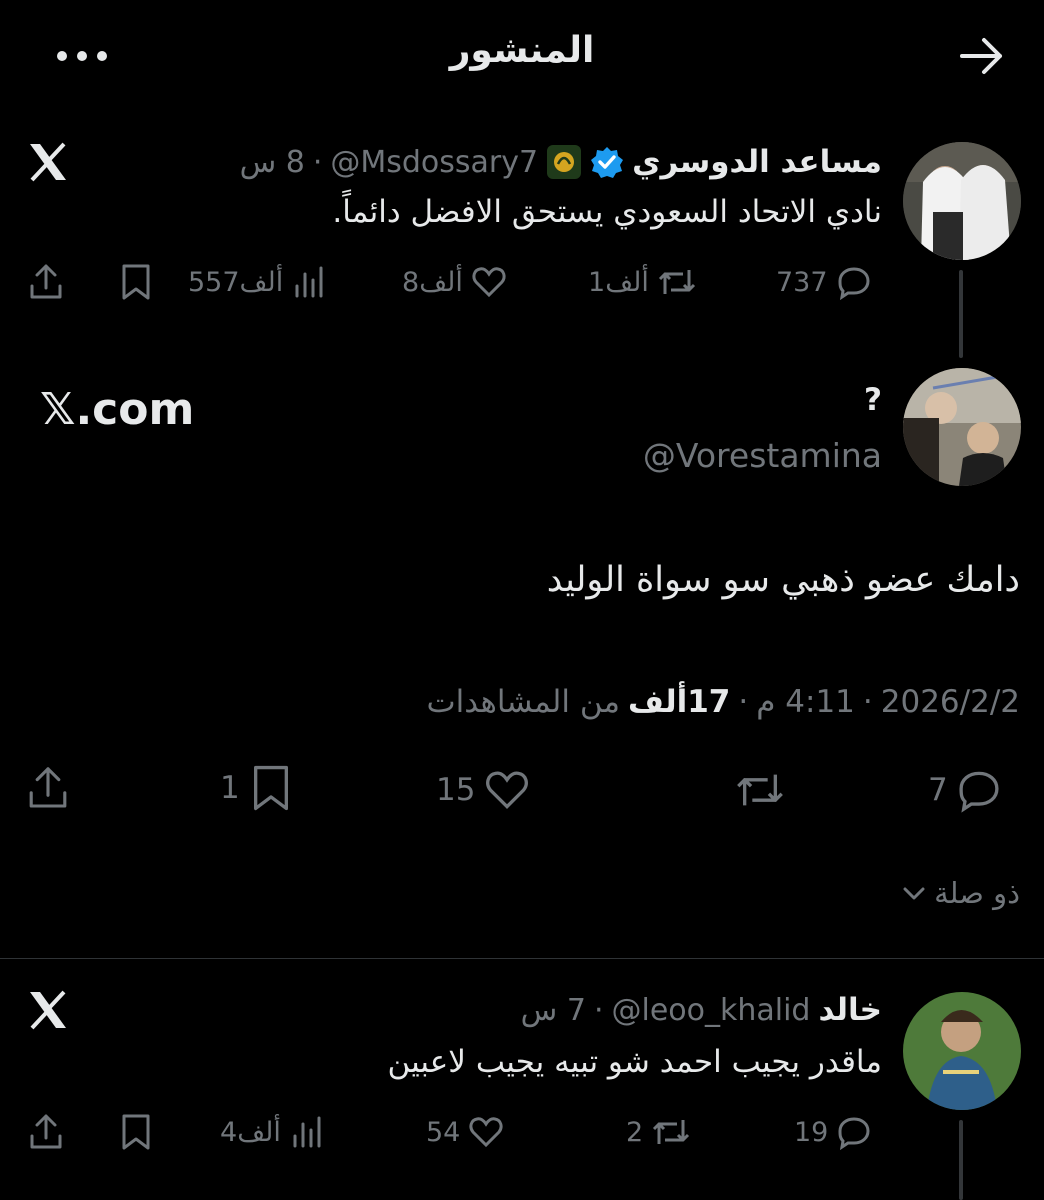 The height and width of the screenshot is (1200, 1044). I want to click on reply-button: 19, so click(833, 1132).